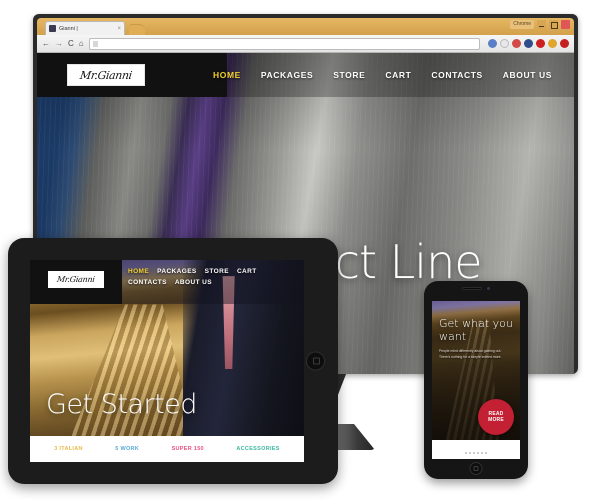 Image resolution: width=600 pixels, height=501 pixels. I want to click on phone-home-button-icon, so click(476, 468).